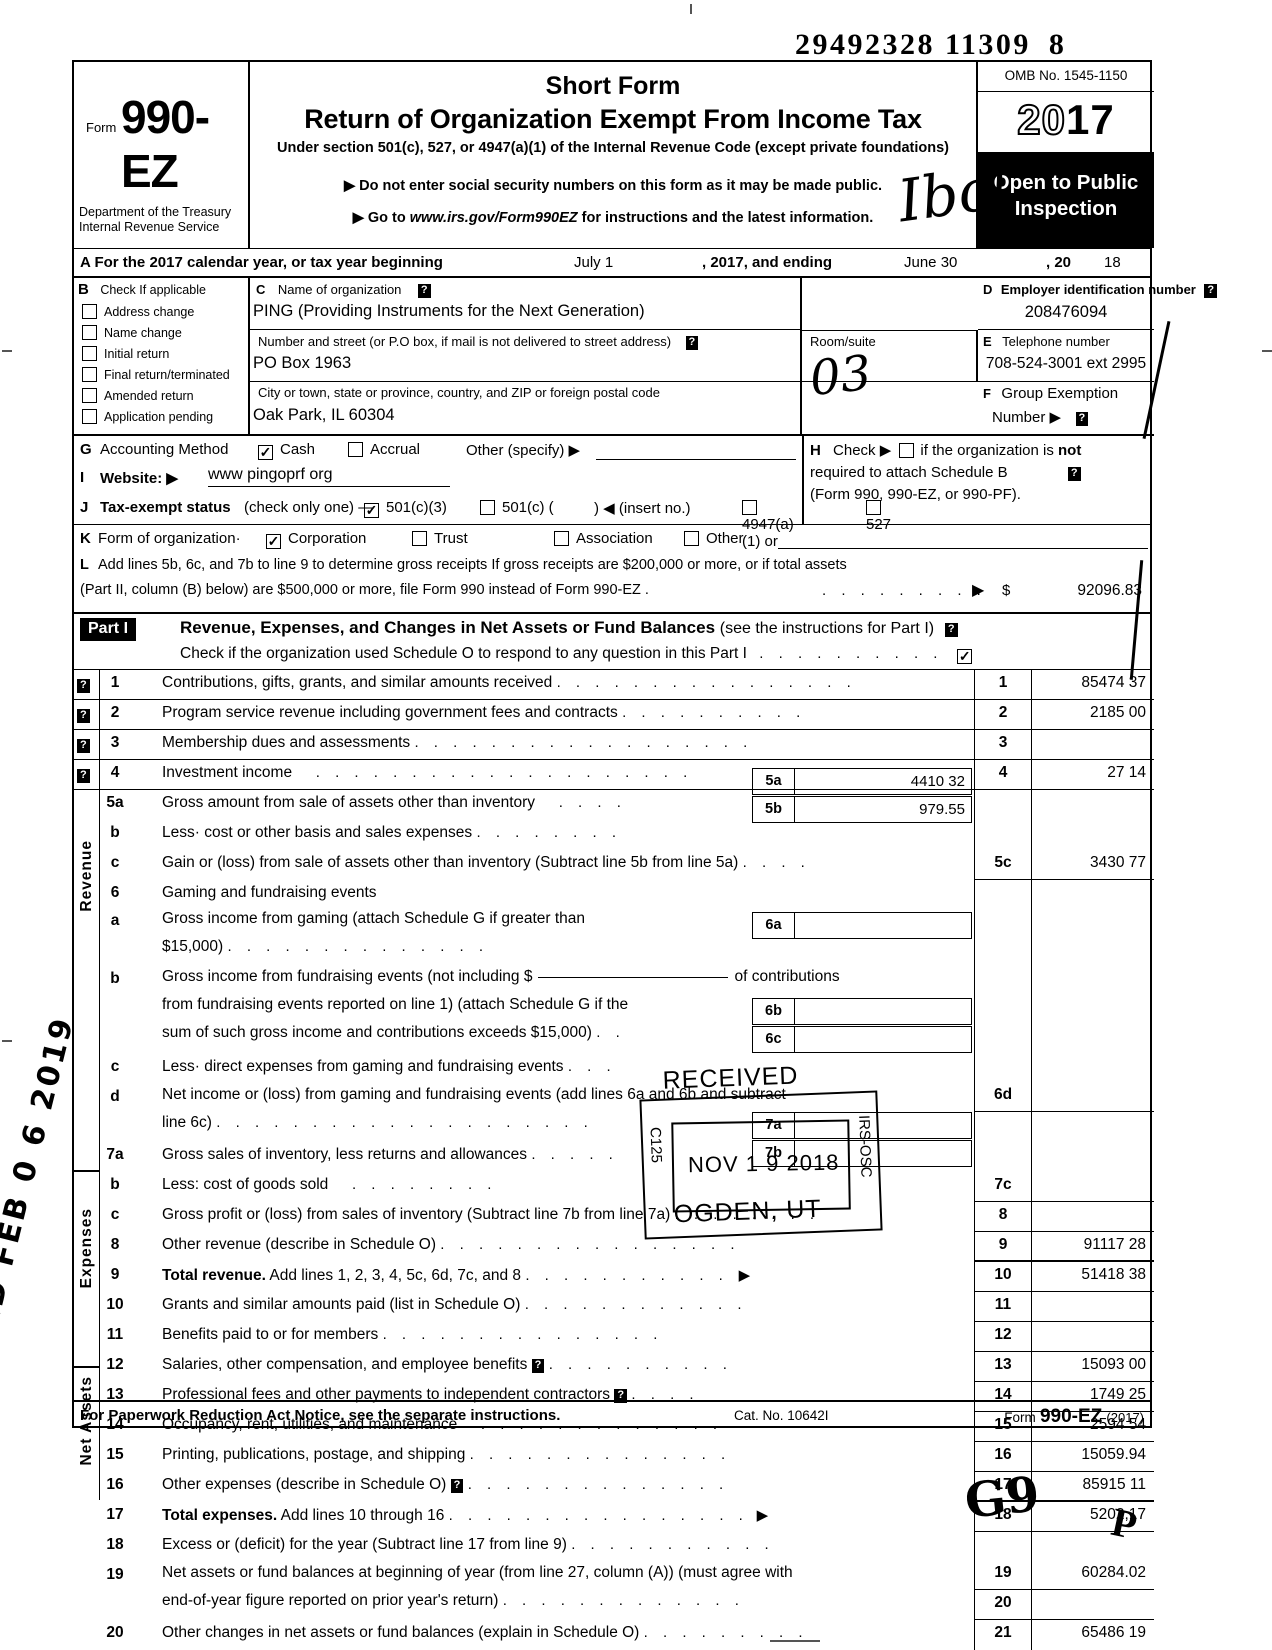 The image size is (1272, 1650). I want to click on stamp-date: NOV 1 9 2018, so click(763, 1163).